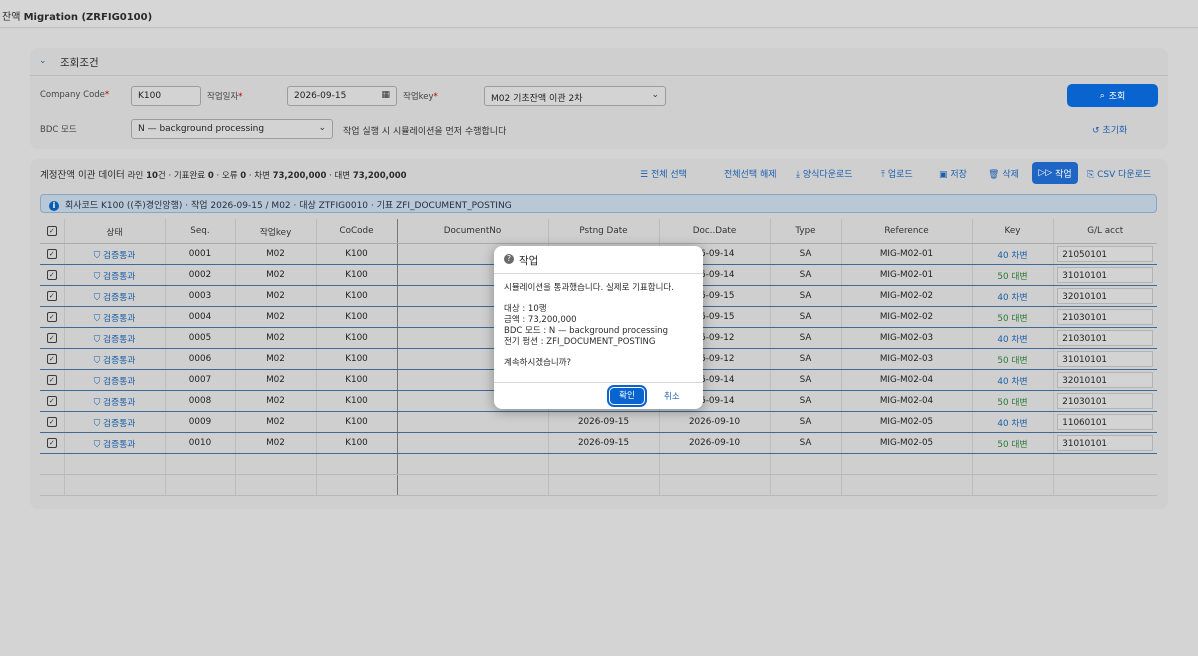 The height and width of the screenshot is (656, 1198). Describe the element at coordinates (805, 231) in the screenshot. I see `column-header: Type` at that location.